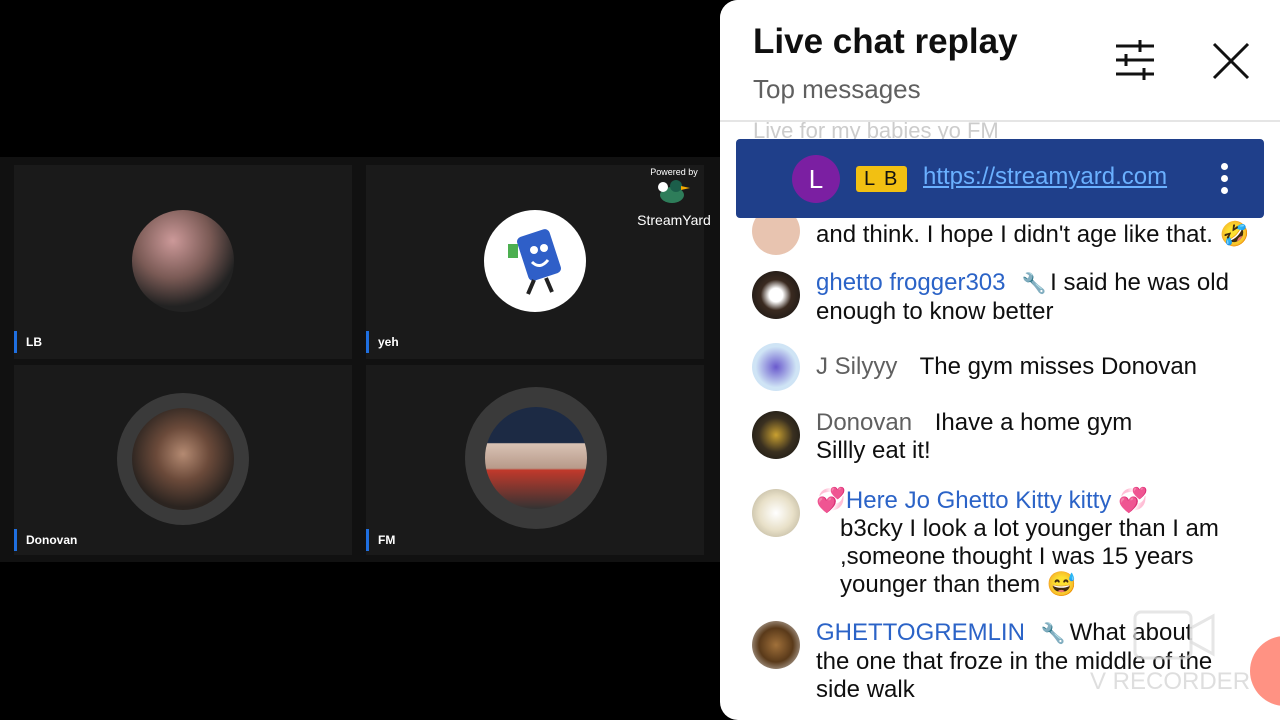 The image size is (1280, 720). I want to click on pinned-link: https://streamyard.com, so click(1046, 177).